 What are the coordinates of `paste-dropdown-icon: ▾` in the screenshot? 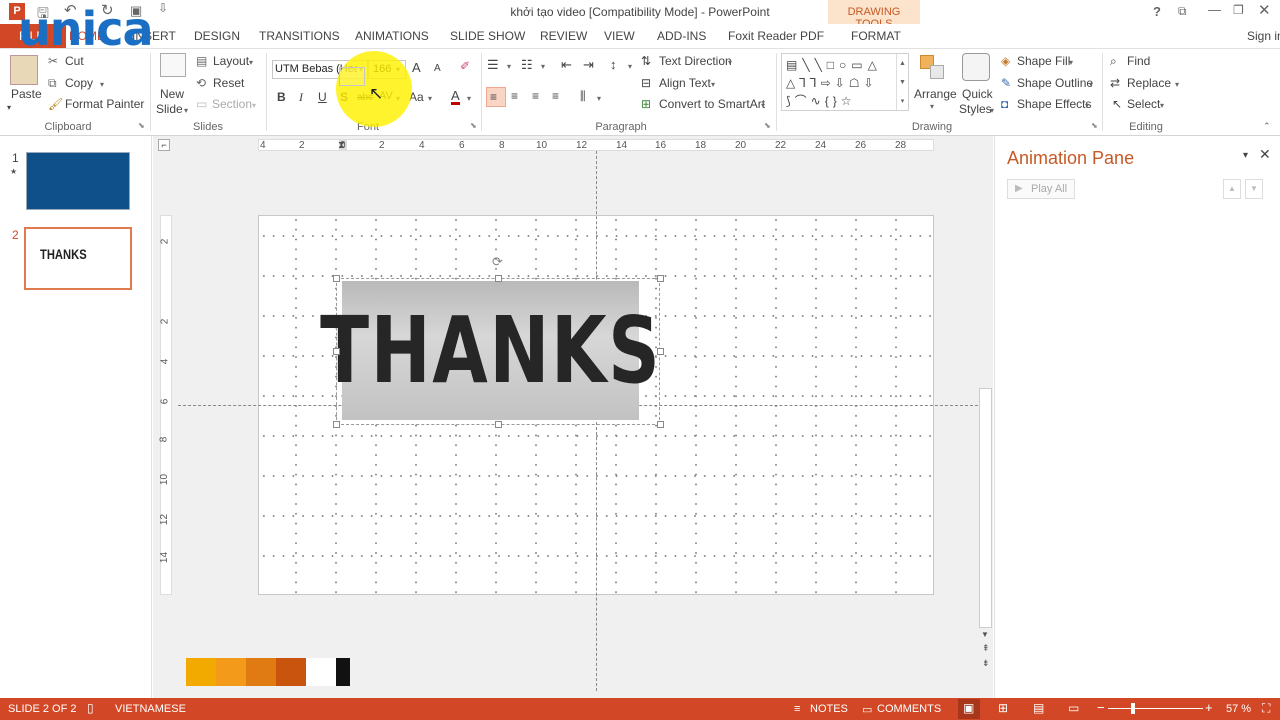 It's located at (9, 107).